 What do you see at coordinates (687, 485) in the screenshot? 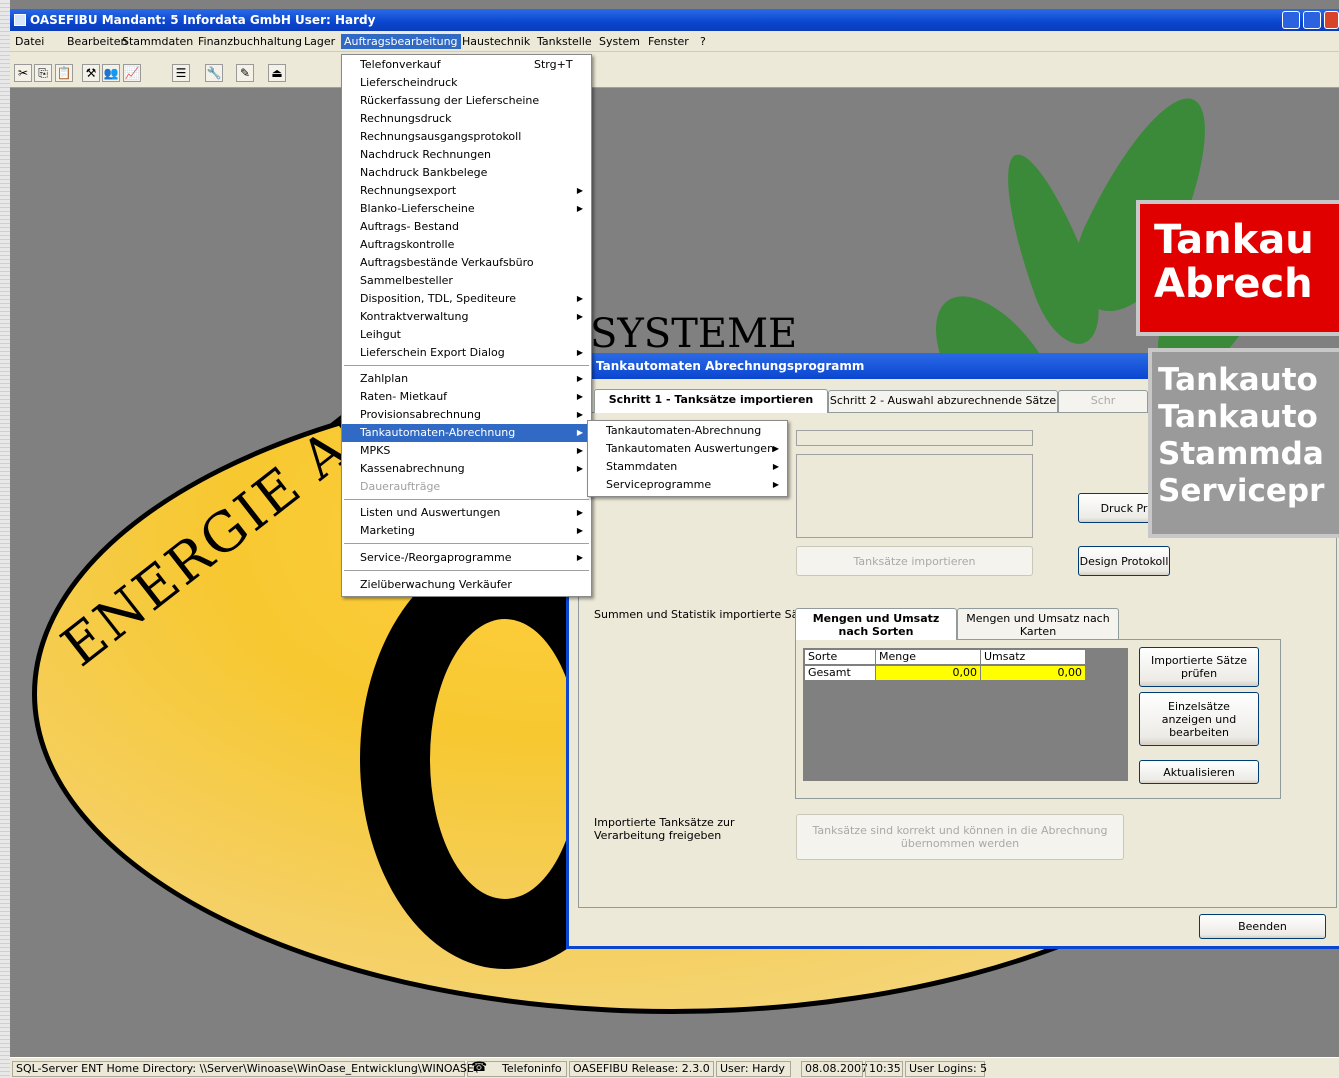
I see `submenu-item-serviceprogramme: Serviceprogramme ▶` at bounding box center [687, 485].